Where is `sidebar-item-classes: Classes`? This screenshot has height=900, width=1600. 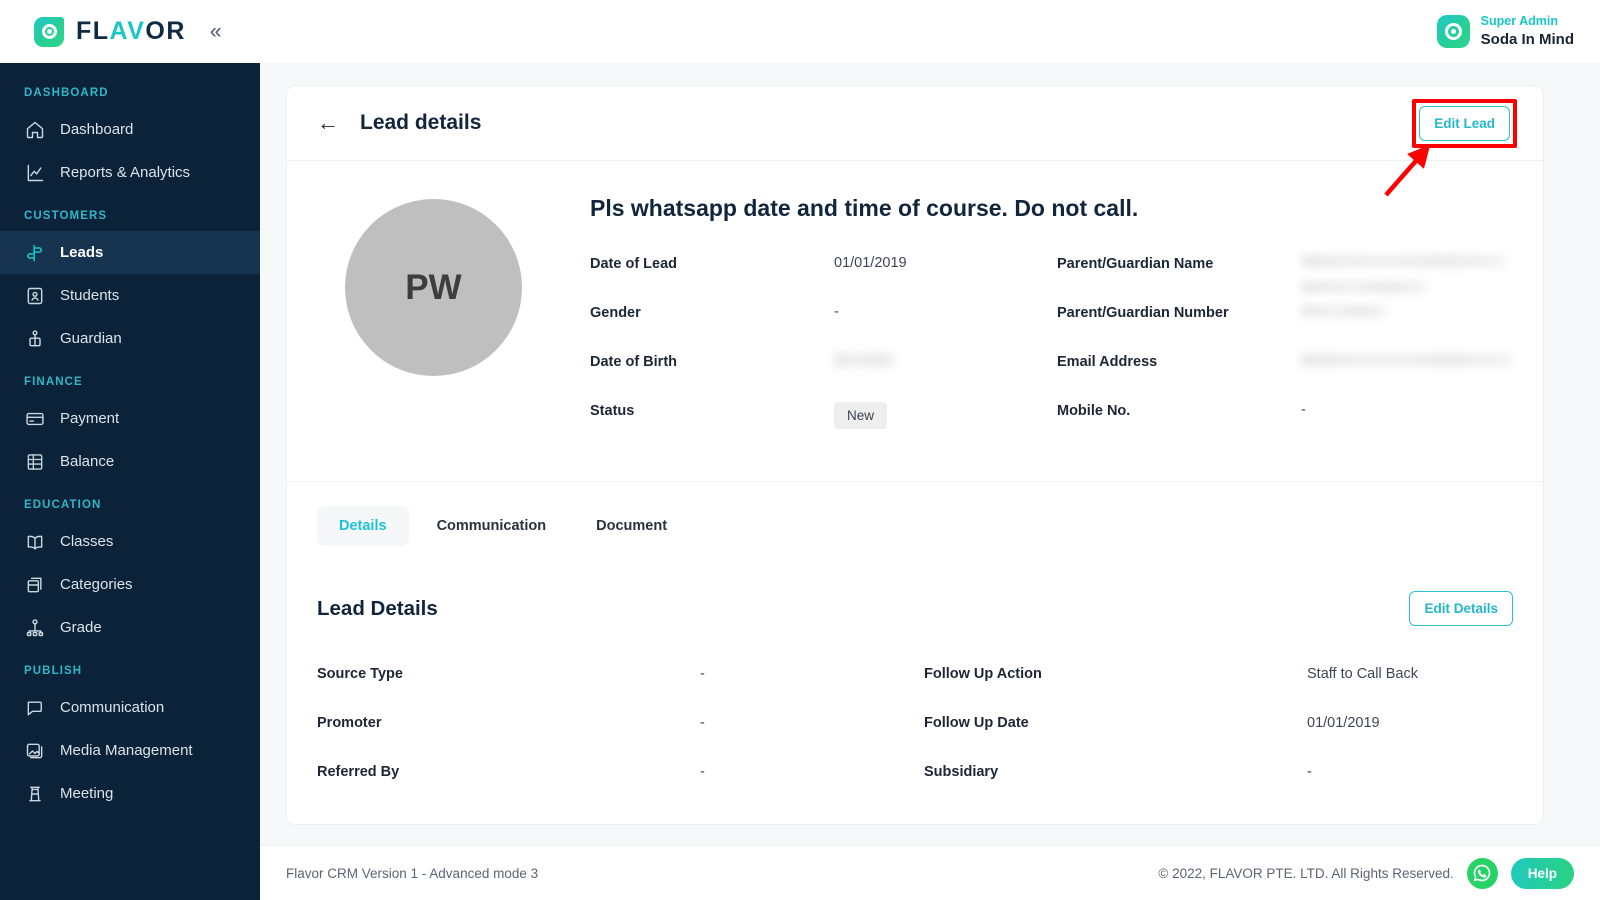
sidebar-item-classes: Classes is located at coordinates (130, 541).